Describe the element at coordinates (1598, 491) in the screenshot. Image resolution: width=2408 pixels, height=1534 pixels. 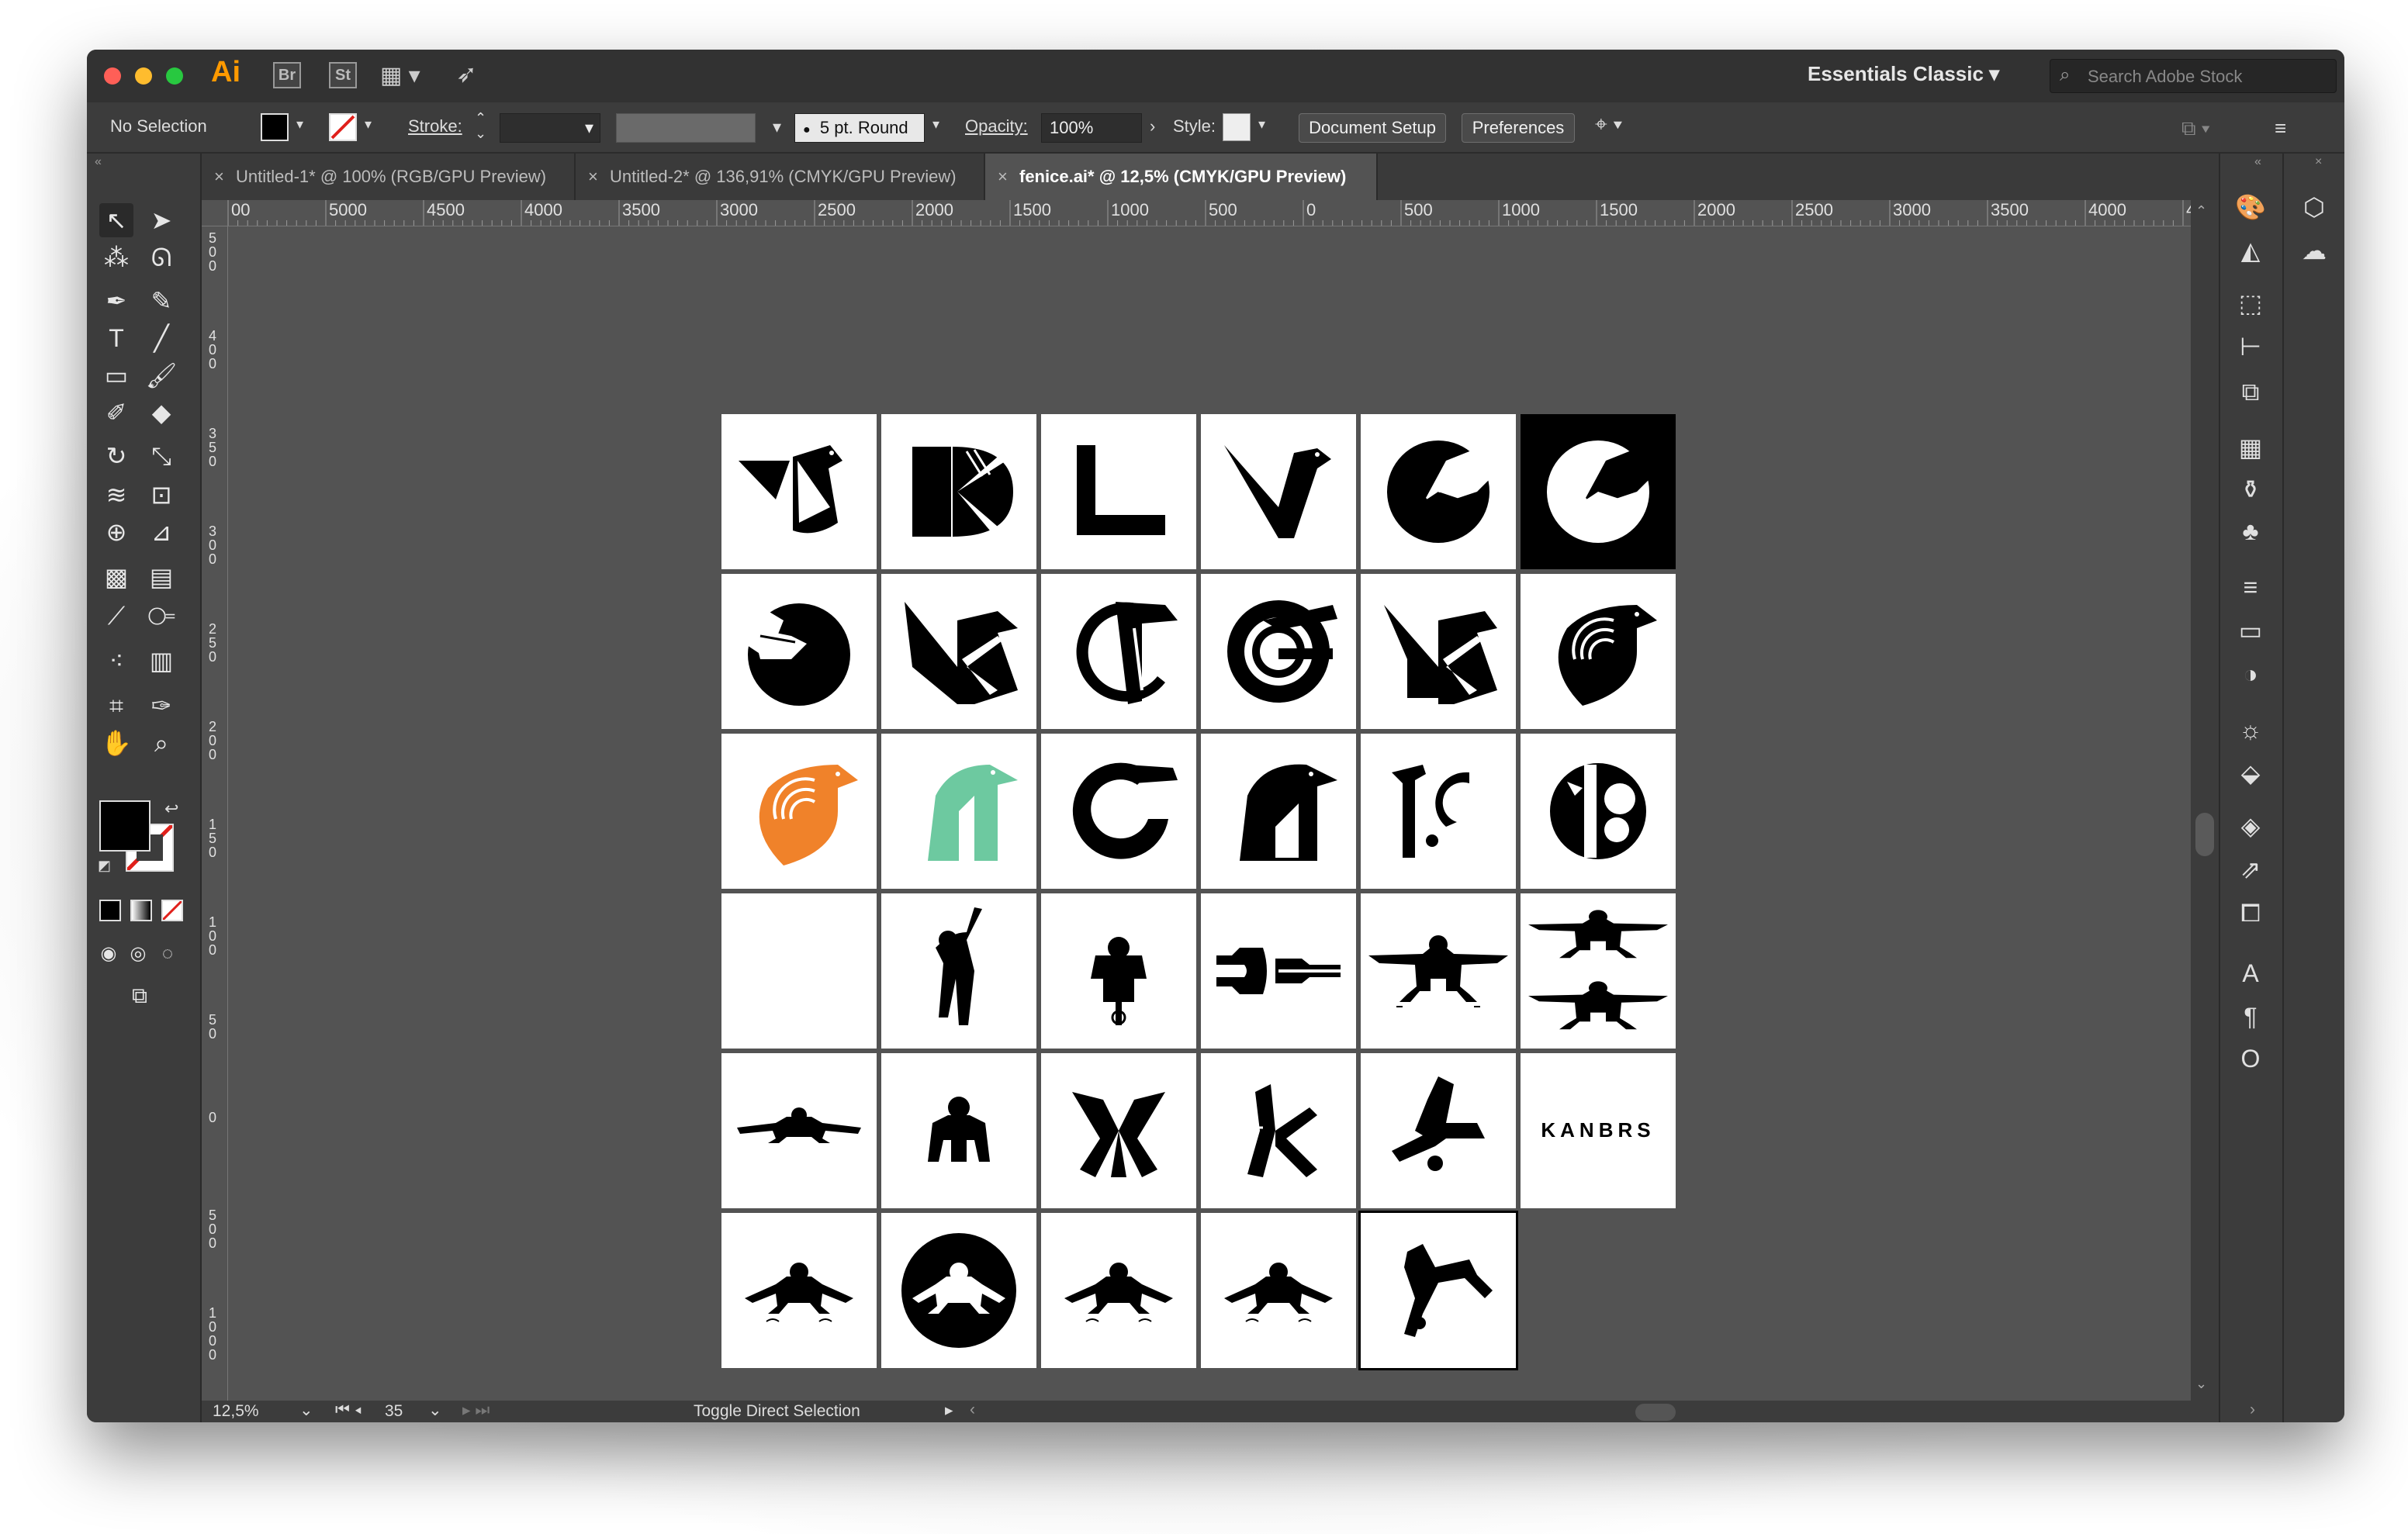
I see `artboard-circle-hand-inverted` at that location.